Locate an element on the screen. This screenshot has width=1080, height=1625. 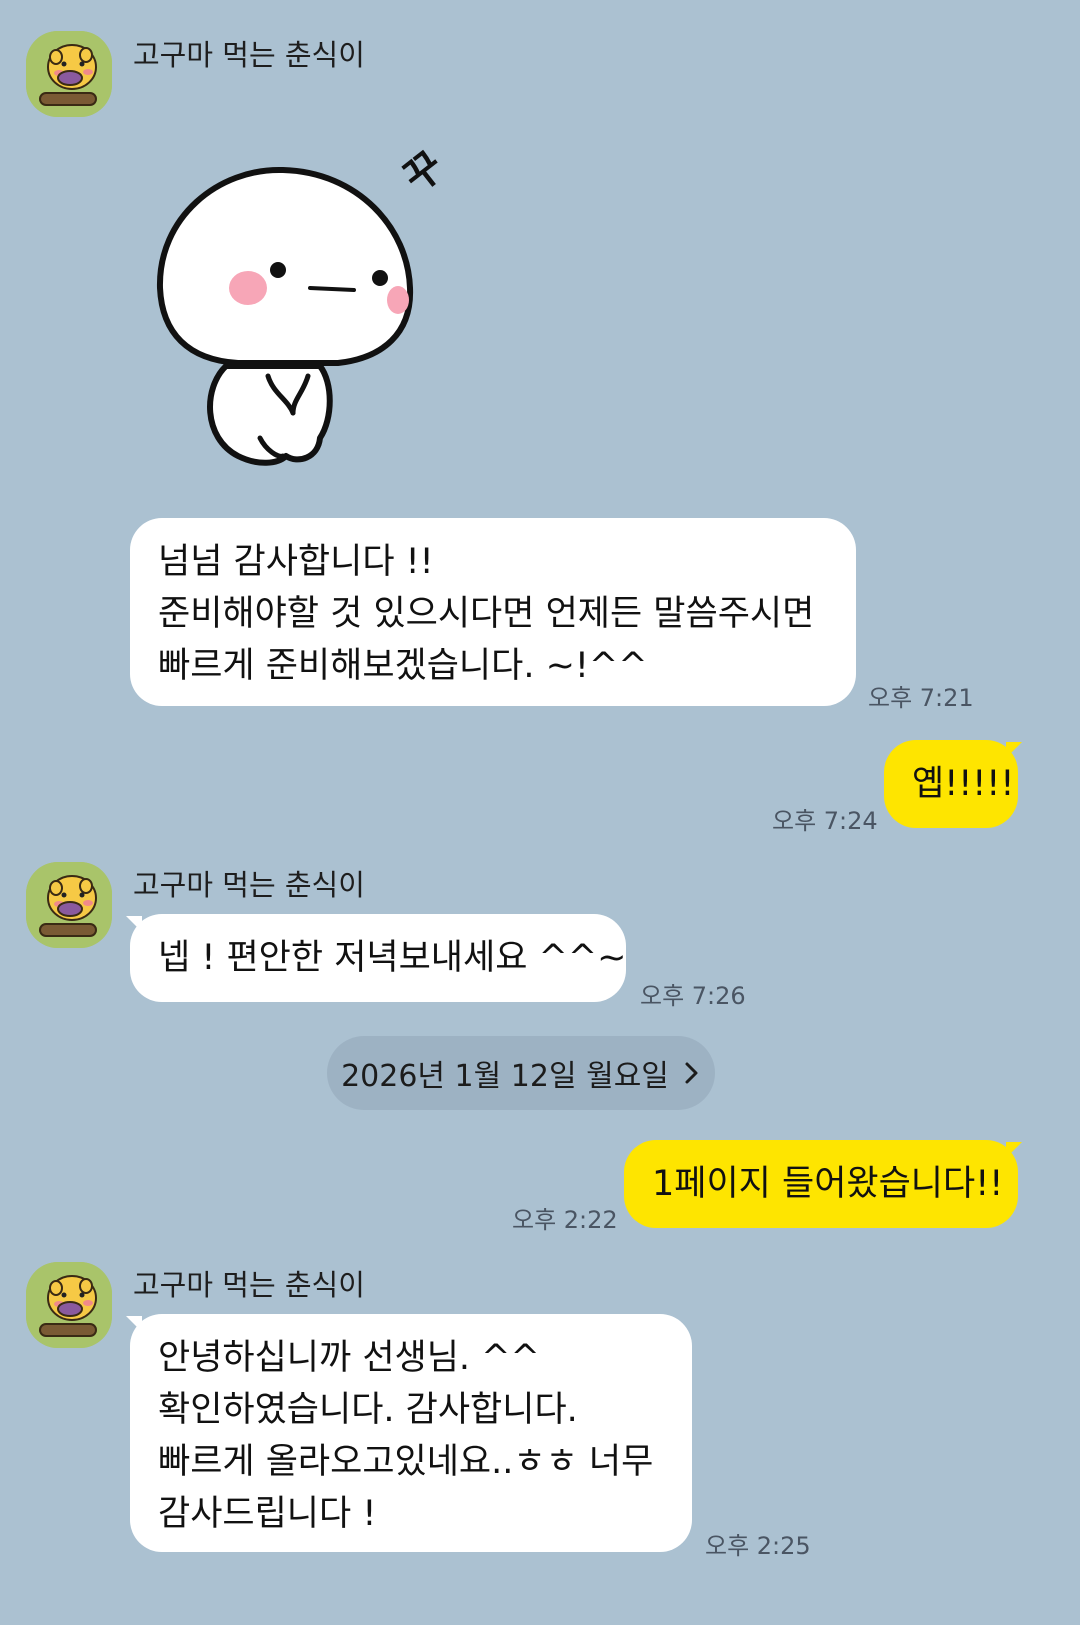
incoming-message-bubble: 넵 ! 편안한 저녁보내세요 ^^~ is located at coordinates (378, 958).